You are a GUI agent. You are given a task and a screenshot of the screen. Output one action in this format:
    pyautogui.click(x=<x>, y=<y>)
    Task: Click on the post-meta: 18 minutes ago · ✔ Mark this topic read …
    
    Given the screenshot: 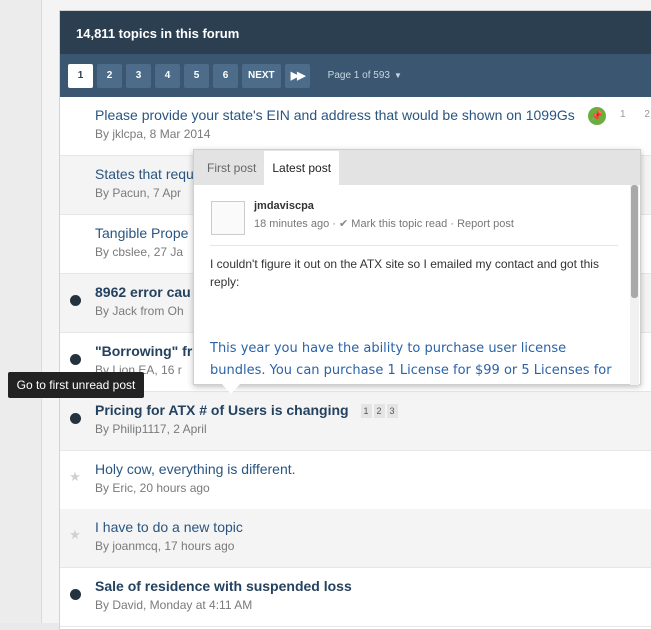 What is the action you would take?
    pyautogui.click(x=384, y=223)
    